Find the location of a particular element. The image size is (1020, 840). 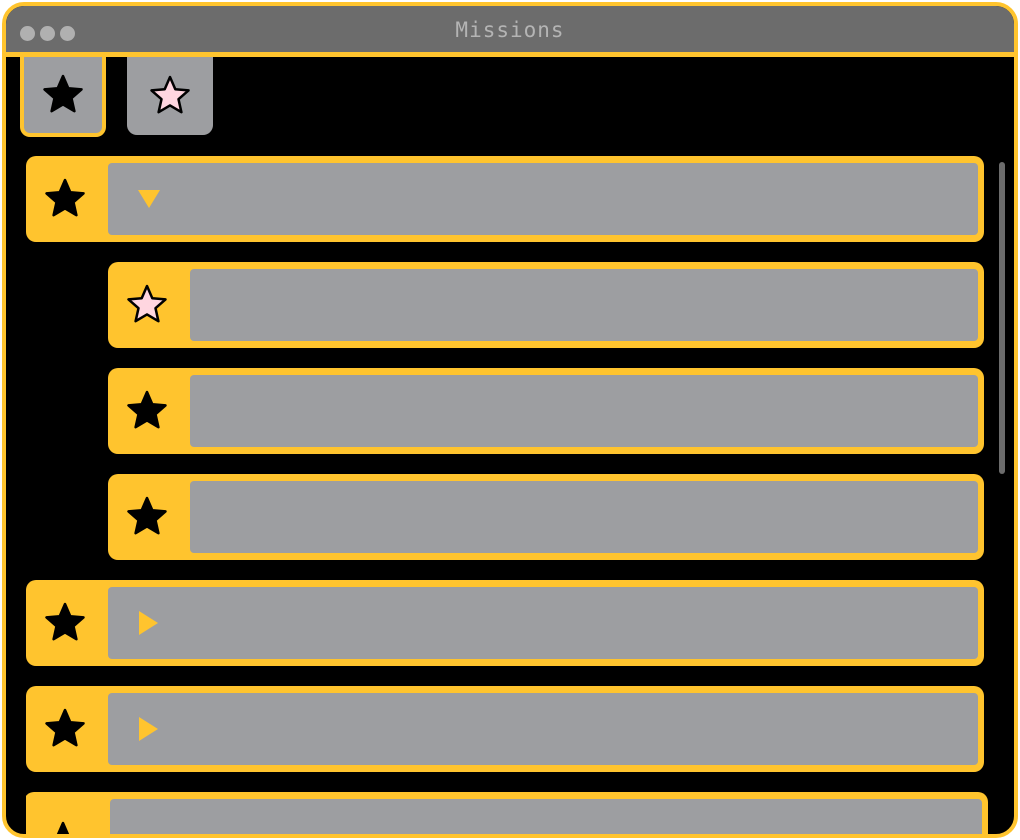

title-bar: Missions is located at coordinates (510, 31).